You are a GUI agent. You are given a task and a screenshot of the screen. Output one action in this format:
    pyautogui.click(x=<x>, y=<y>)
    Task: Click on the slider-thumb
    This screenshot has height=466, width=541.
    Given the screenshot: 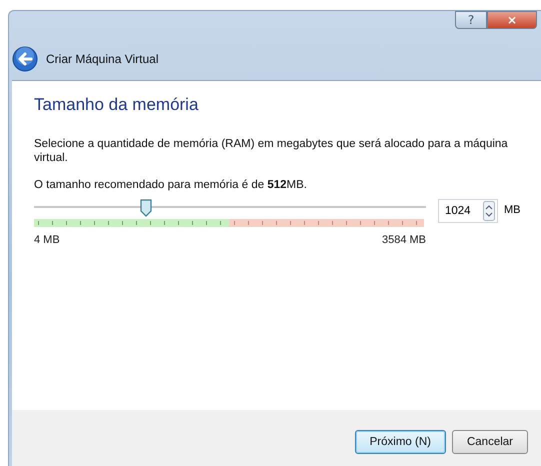 What is the action you would take?
    pyautogui.click(x=146, y=208)
    